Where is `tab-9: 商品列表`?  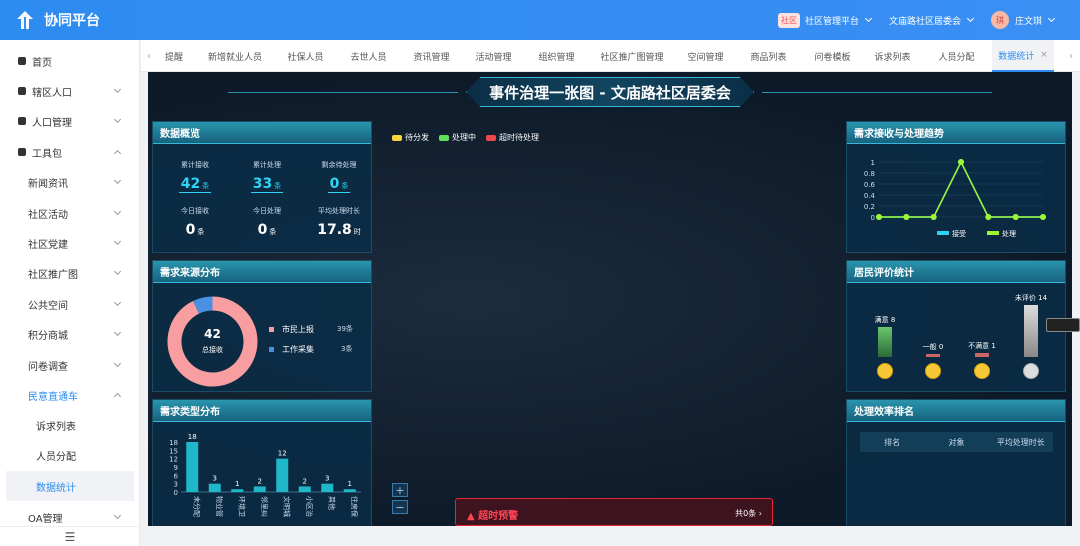 tab-9: 商品列表 is located at coordinates (768, 56).